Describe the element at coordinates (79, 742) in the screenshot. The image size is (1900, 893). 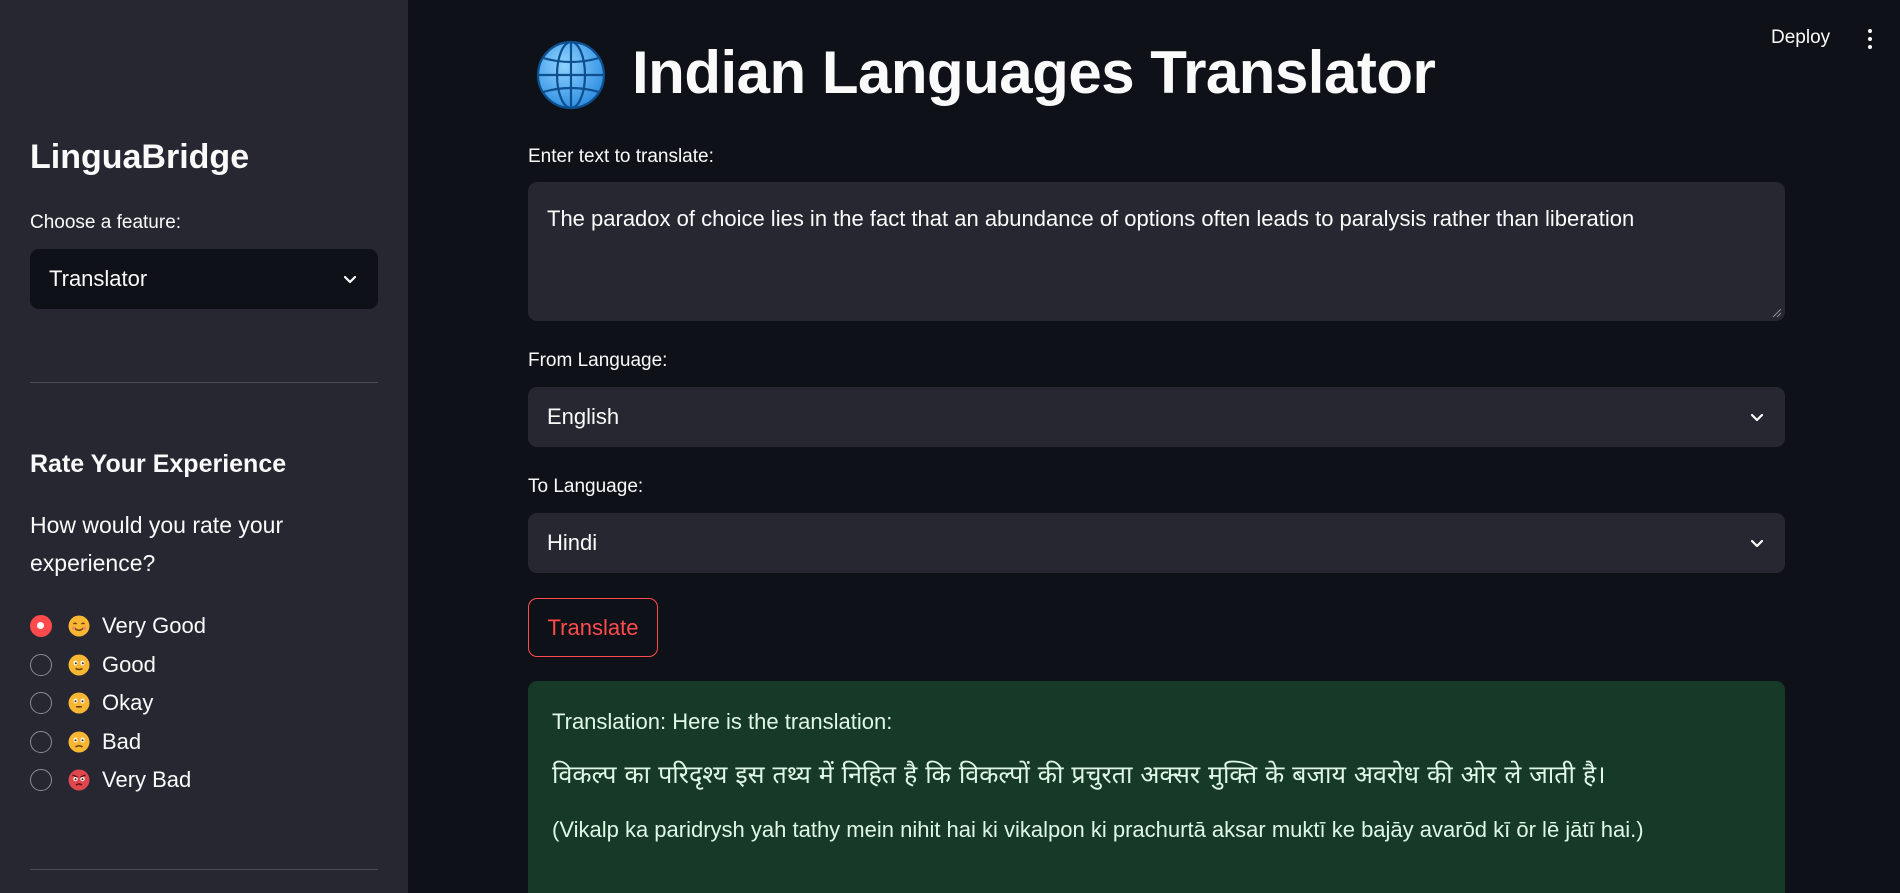
I see `frowning-face-icon` at that location.